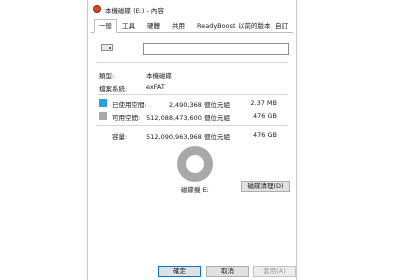  What do you see at coordinates (188, 137) in the screenshot?
I see `capacity-bytes: 512,090,963,968 個位元組` at bounding box center [188, 137].